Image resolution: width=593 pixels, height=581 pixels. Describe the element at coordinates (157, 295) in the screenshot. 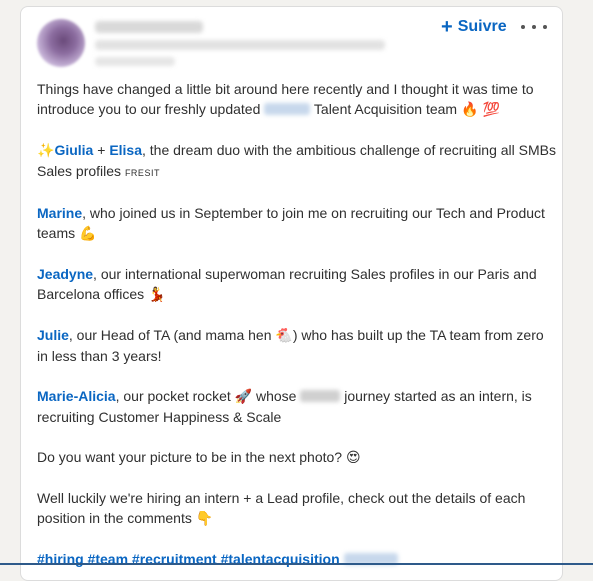

I see `dancer-emoji: 💃` at that location.